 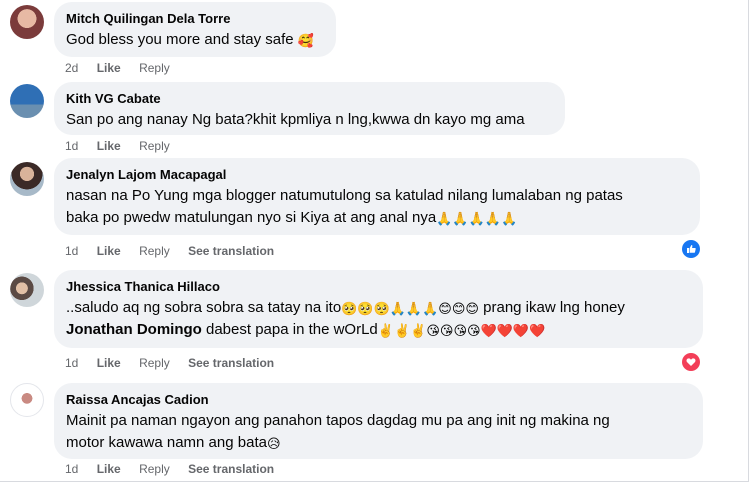 I want to click on love-reaction-icon, so click(x=691, y=362).